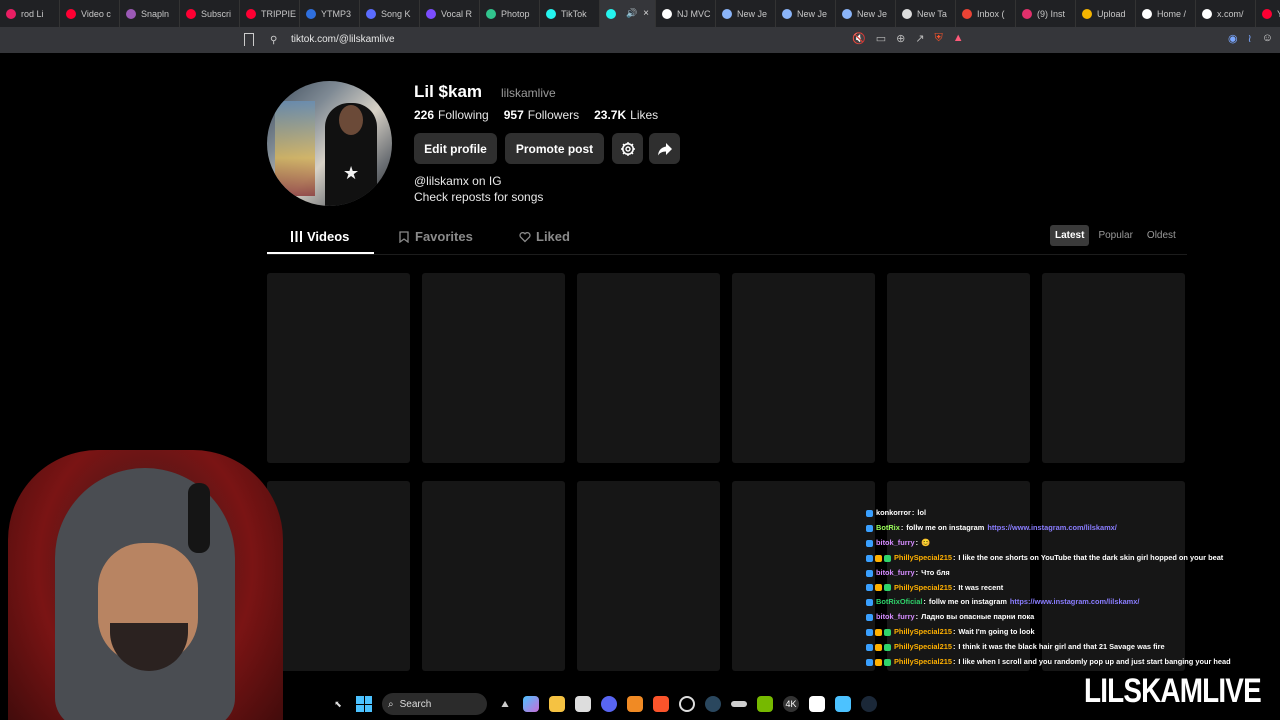  Describe the element at coordinates (900, 38) in the screenshot. I see `zoom-icon: ⊕` at that location.